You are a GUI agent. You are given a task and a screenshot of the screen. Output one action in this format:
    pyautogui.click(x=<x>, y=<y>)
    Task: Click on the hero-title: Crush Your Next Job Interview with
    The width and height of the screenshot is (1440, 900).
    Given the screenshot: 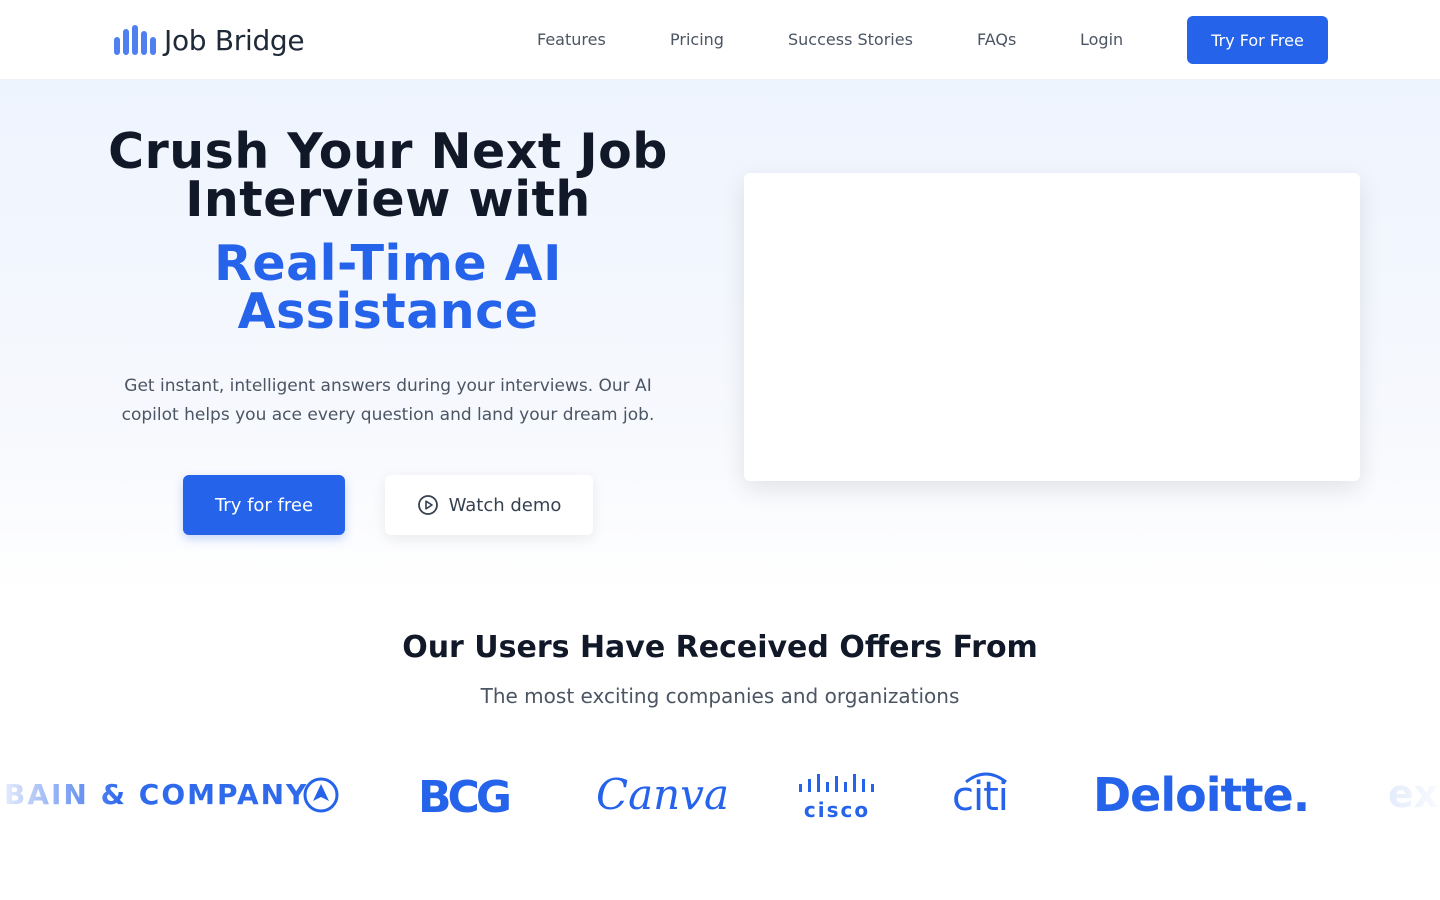 What is the action you would take?
    pyautogui.click(x=388, y=175)
    